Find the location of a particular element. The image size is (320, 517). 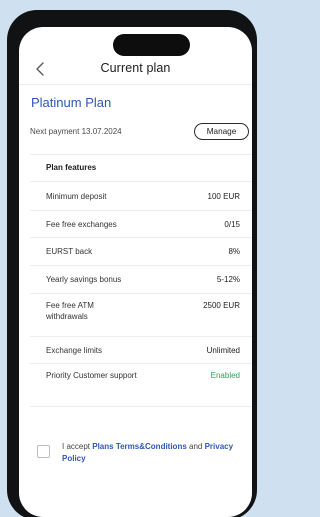

feature-row-eurst-back: EURST back 8% is located at coordinates (141, 252).